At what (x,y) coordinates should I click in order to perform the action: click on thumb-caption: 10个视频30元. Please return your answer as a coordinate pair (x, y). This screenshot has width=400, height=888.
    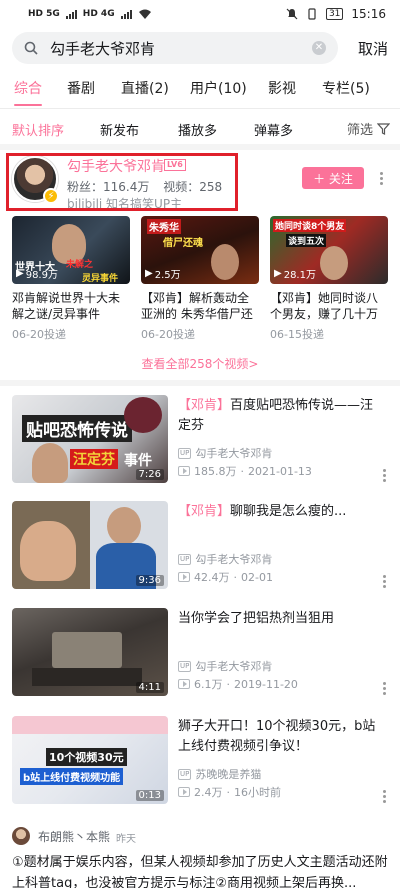
    Looking at the image, I should click on (86, 757).